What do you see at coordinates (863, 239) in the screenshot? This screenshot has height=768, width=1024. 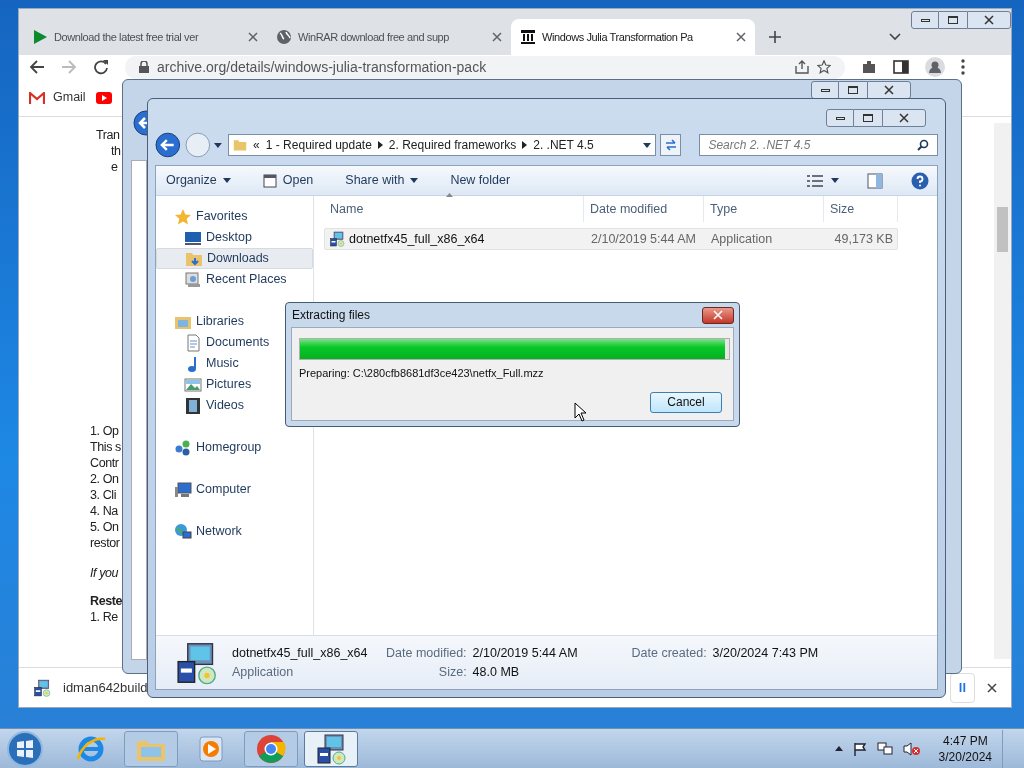 I see `table-cell-text: 49,173 KB` at bounding box center [863, 239].